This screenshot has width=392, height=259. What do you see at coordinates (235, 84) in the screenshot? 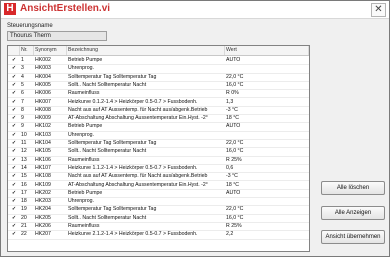
I see `row-wert: 16,0 °C` at bounding box center [235, 84].